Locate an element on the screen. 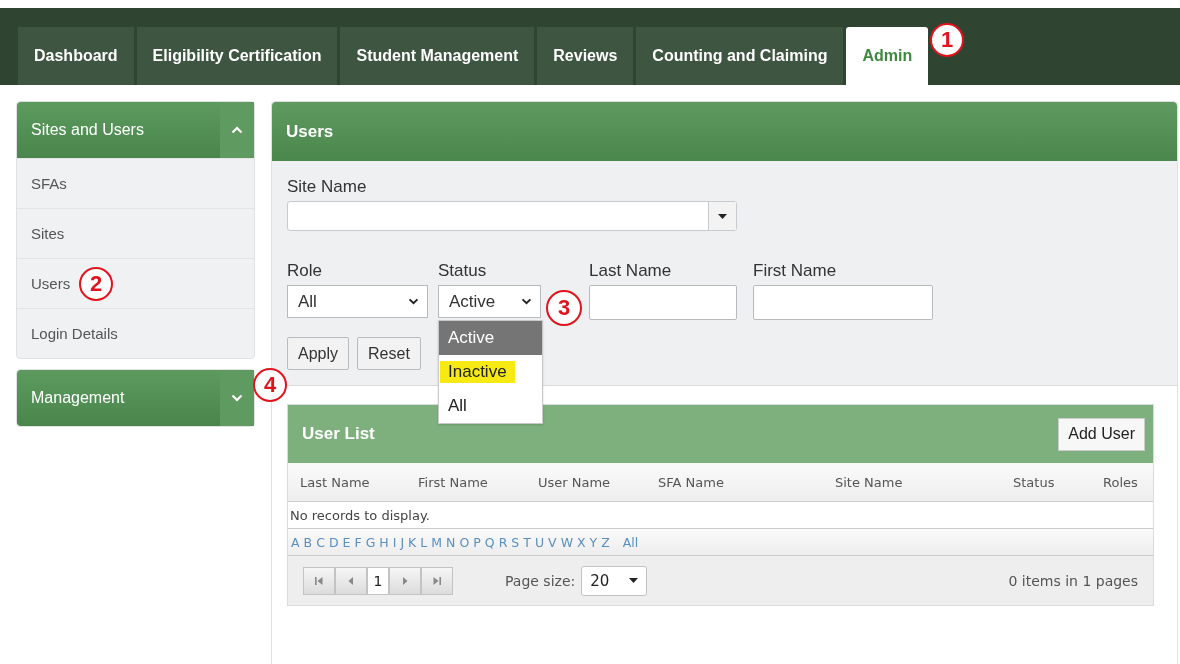  field-label: Last Name is located at coordinates (631, 271).